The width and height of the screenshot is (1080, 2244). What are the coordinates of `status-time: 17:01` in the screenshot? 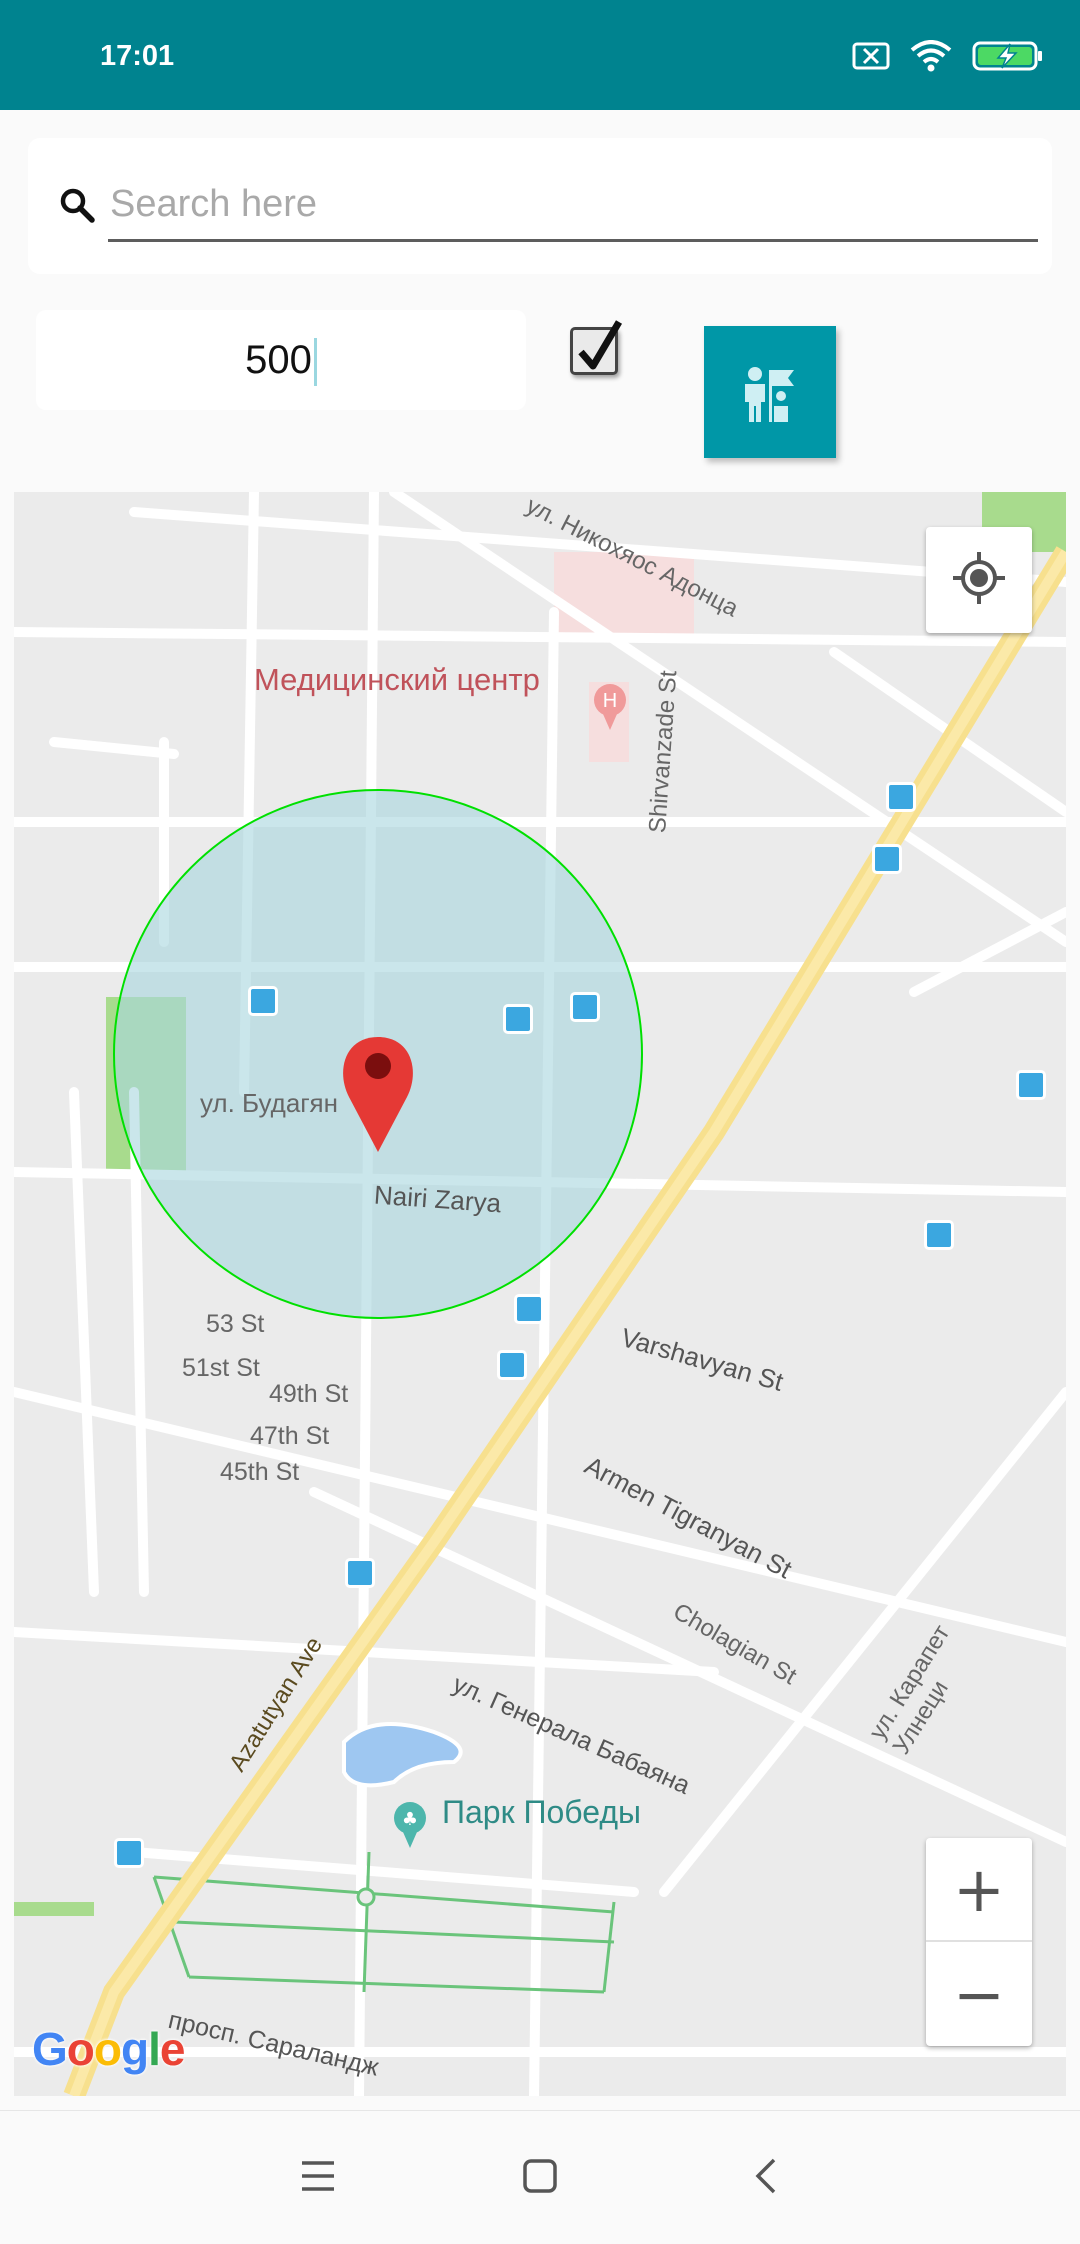 It's located at (137, 56).